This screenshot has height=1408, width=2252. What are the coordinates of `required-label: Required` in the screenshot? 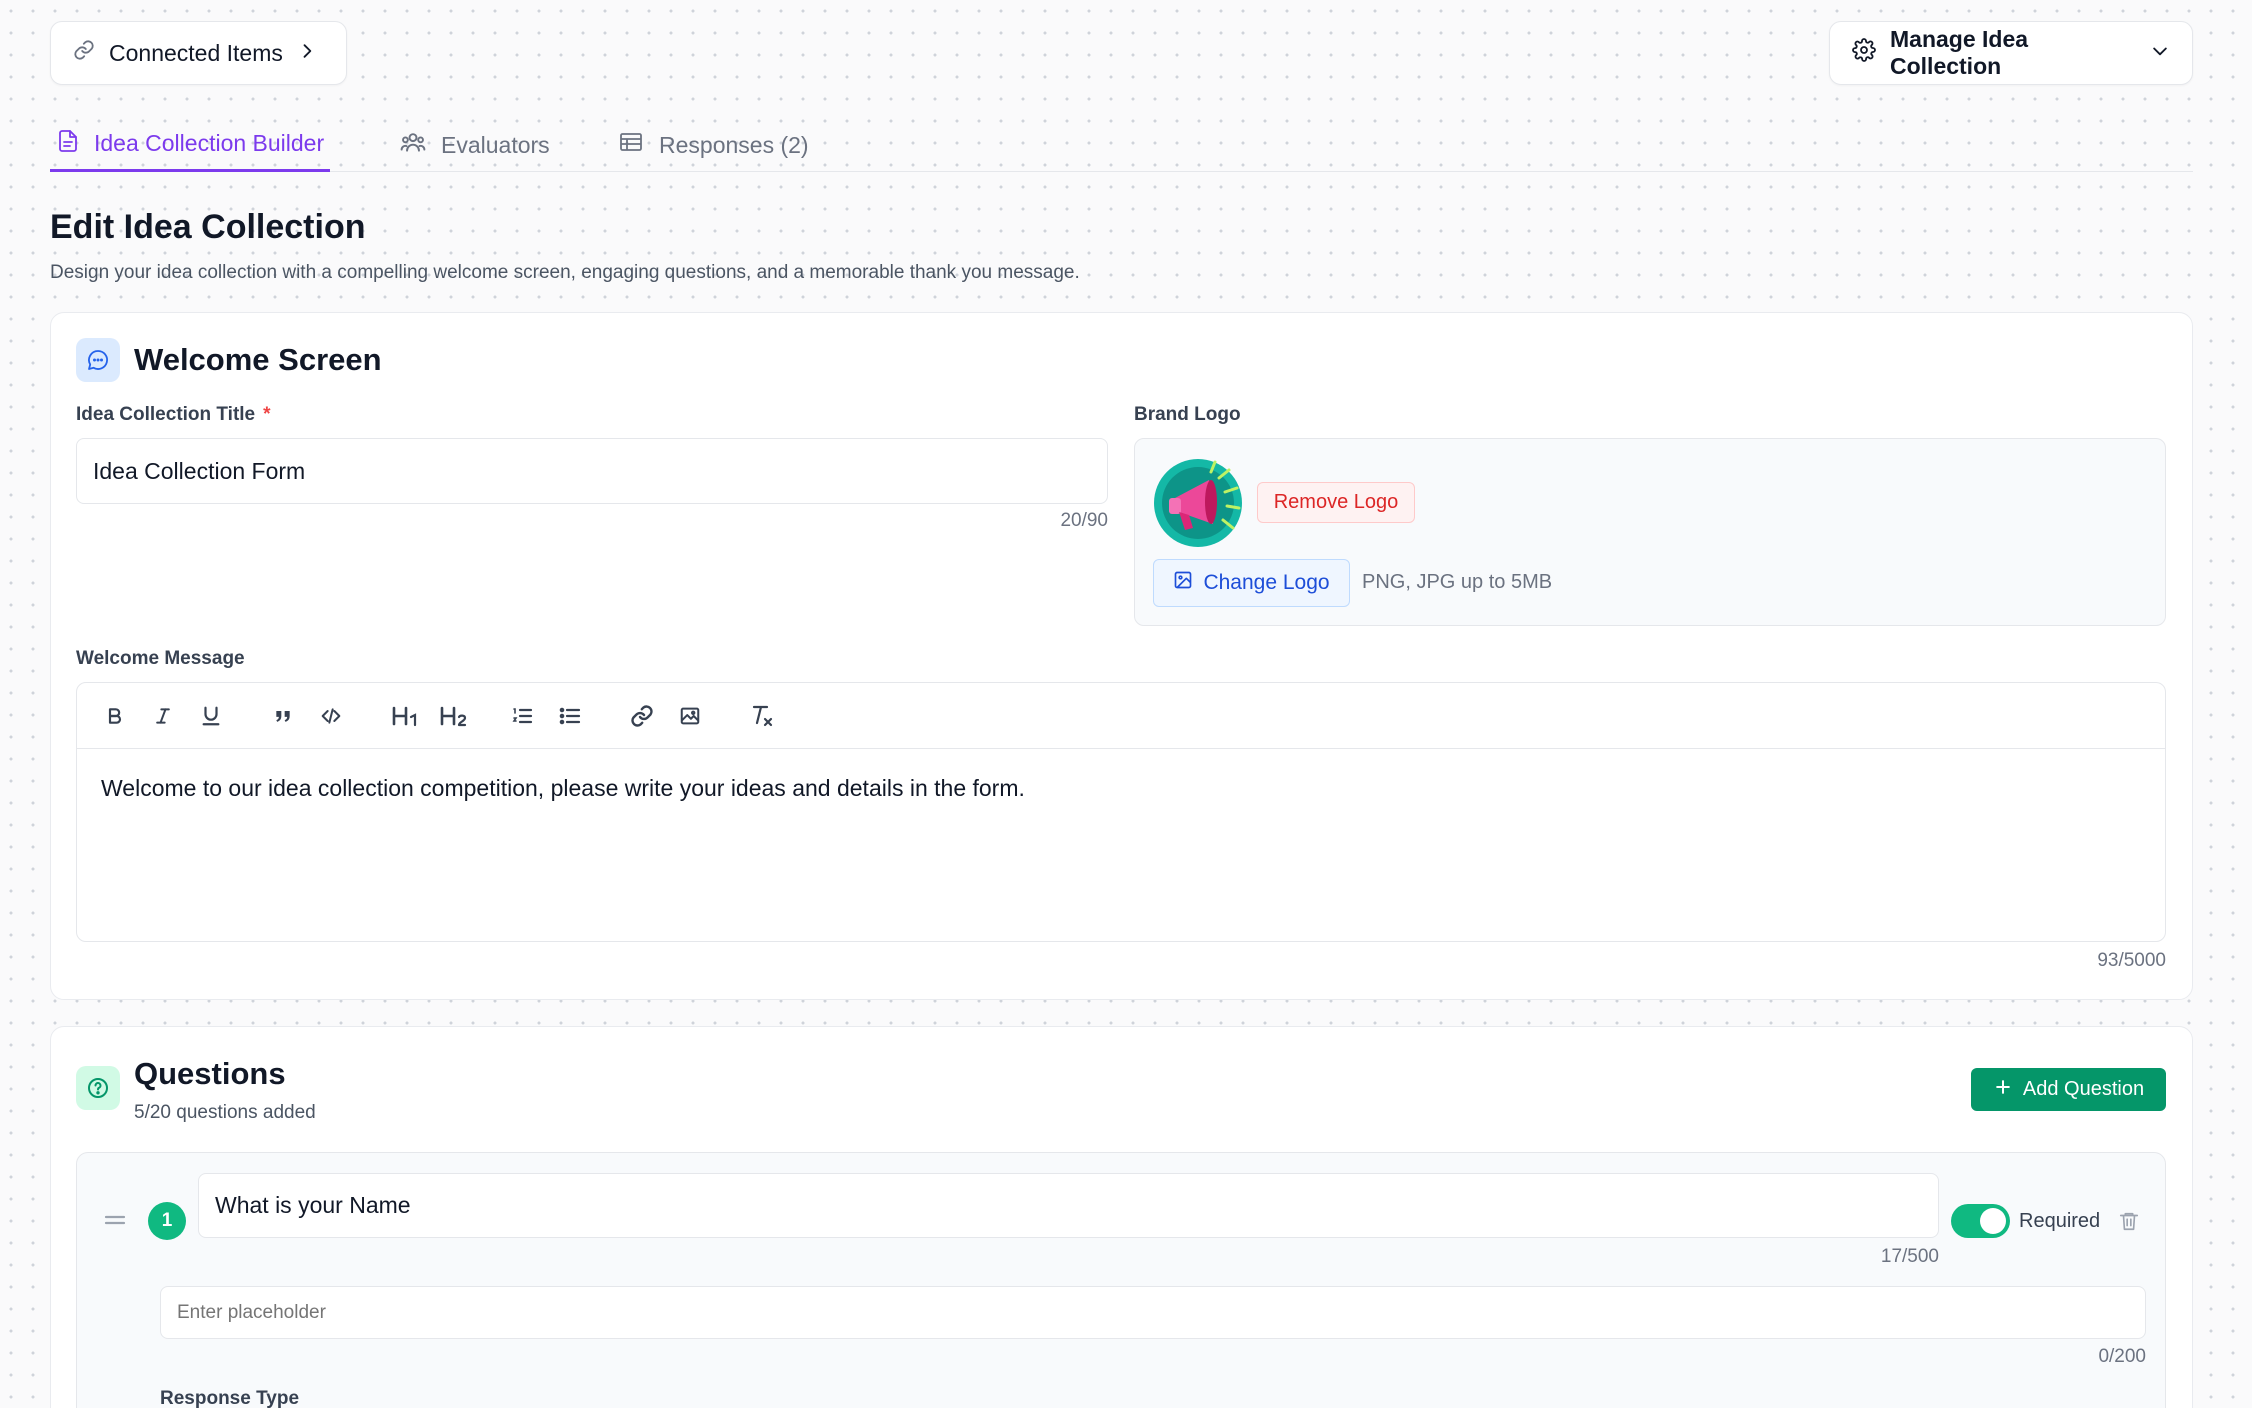 It's located at (2060, 1221).